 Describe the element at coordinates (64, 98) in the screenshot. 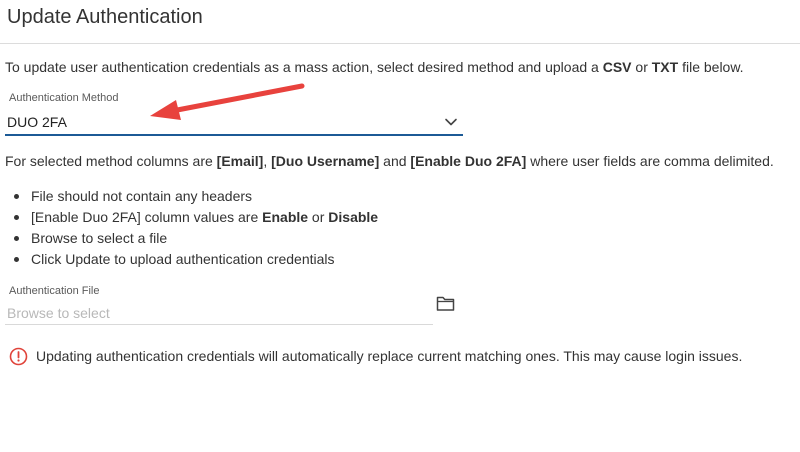

I see `authentication-method-label: Authentication Method` at that location.